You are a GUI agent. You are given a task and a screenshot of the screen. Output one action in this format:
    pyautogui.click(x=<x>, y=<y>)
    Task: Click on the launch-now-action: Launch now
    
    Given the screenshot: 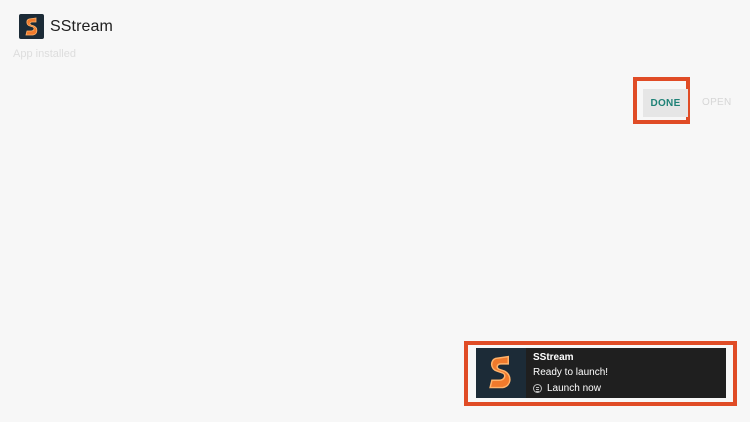 What is the action you would take?
    pyautogui.click(x=570, y=388)
    